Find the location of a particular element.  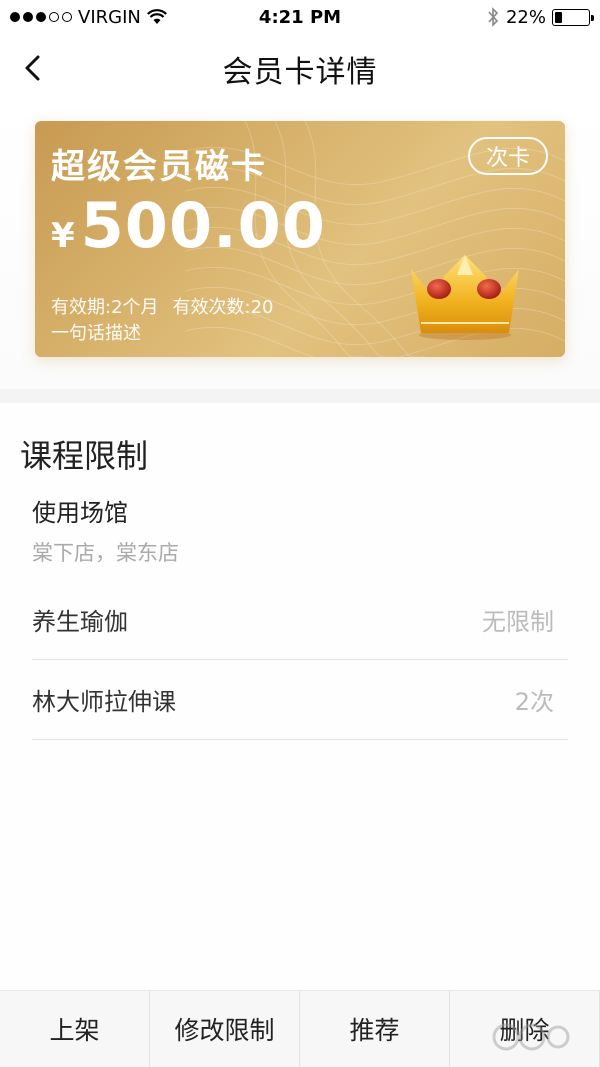

wifi-icon is located at coordinates (156, 16).